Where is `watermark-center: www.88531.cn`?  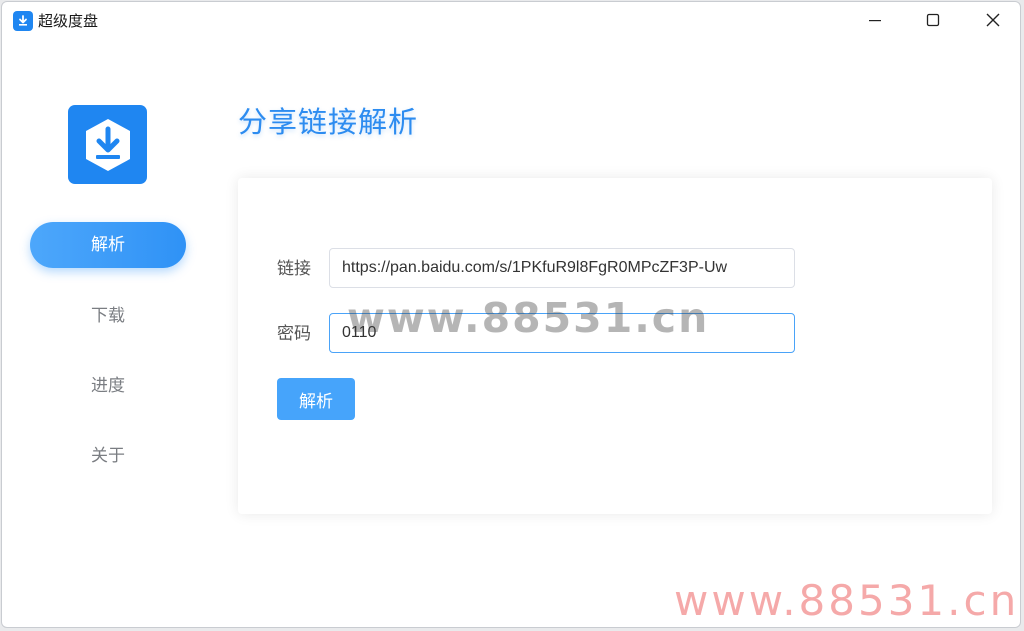
watermark-center: www.88531.cn is located at coordinates (528, 318).